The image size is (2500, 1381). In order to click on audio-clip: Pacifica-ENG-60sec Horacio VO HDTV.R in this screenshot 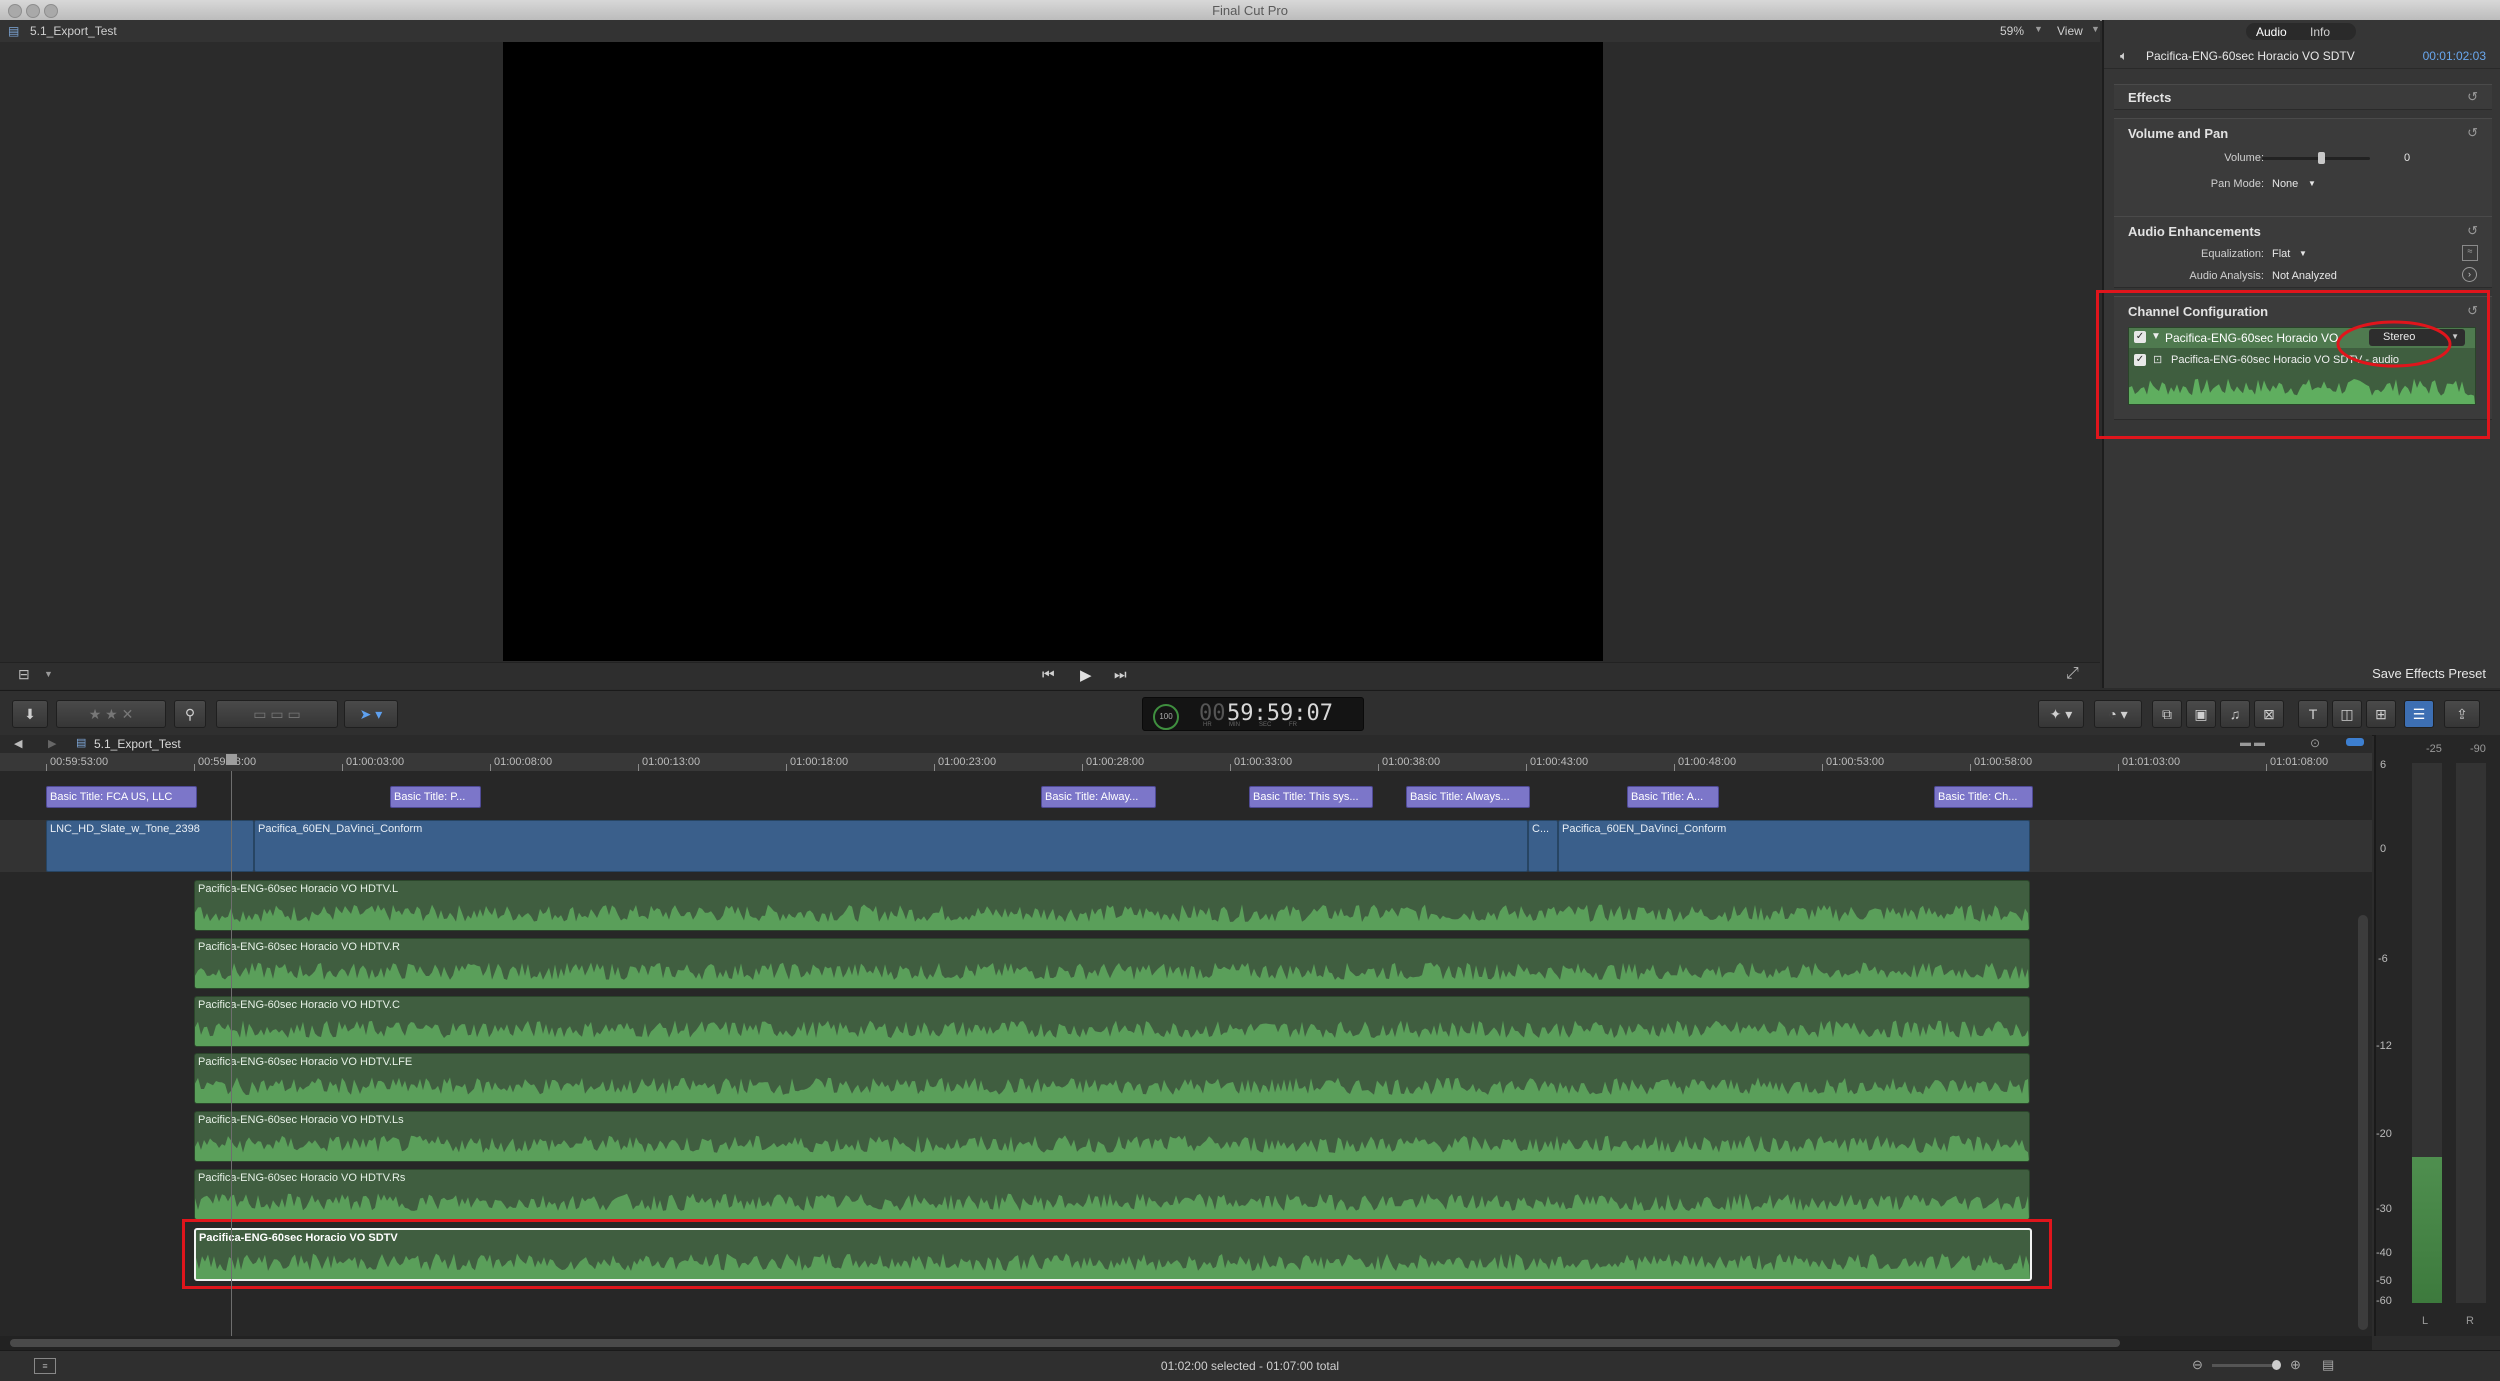, I will do `click(1112, 963)`.